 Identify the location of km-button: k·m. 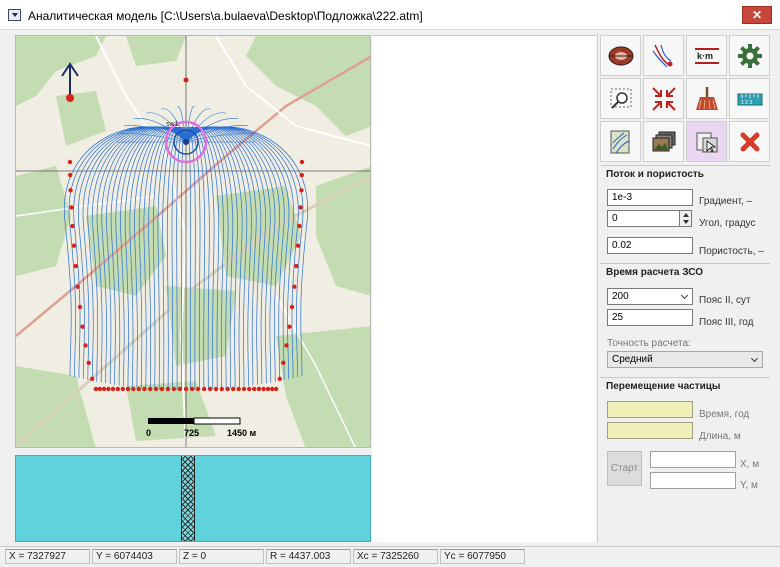
(706, 55).